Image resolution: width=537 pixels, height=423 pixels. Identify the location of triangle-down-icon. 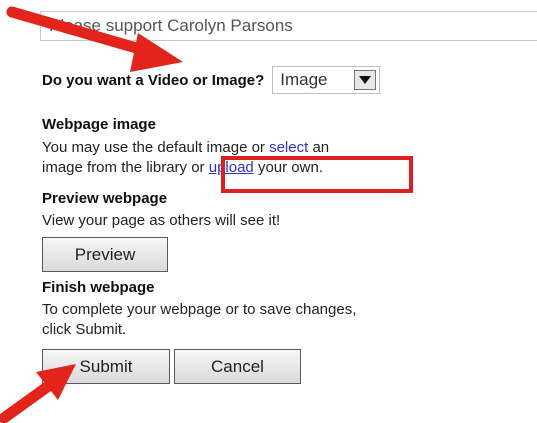
(365, 80).